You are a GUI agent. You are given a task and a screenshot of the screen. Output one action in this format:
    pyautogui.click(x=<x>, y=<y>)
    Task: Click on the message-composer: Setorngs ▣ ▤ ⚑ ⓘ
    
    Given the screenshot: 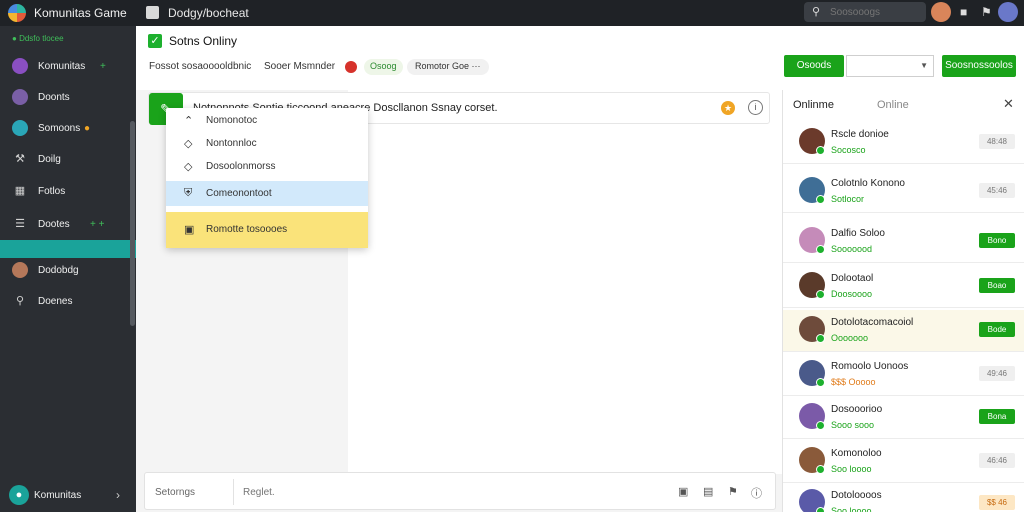 What is the action you would take?
    pyautogui.click(x=460, y=491)
    